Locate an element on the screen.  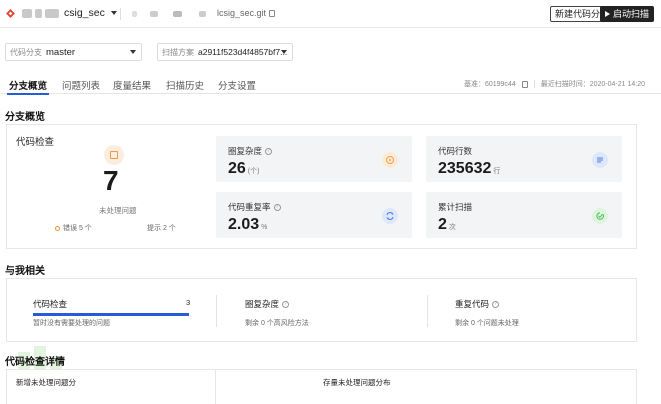
base-info: 基准：60199c44 最近扫描时间：2020-04-21 14:20 is located at coordinates (554, 84).